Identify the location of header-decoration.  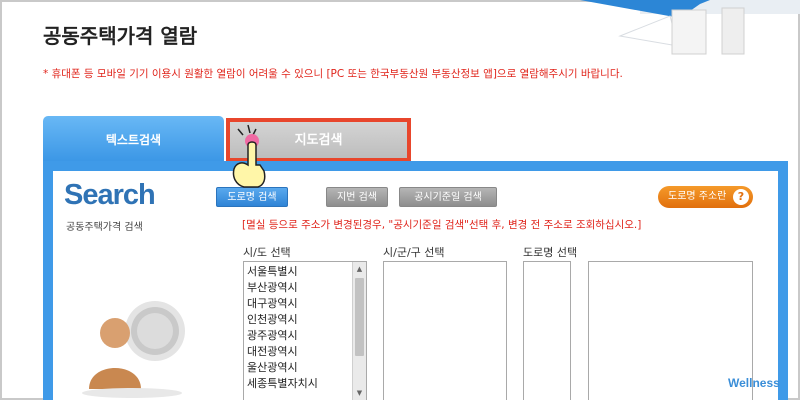
(690, 27).